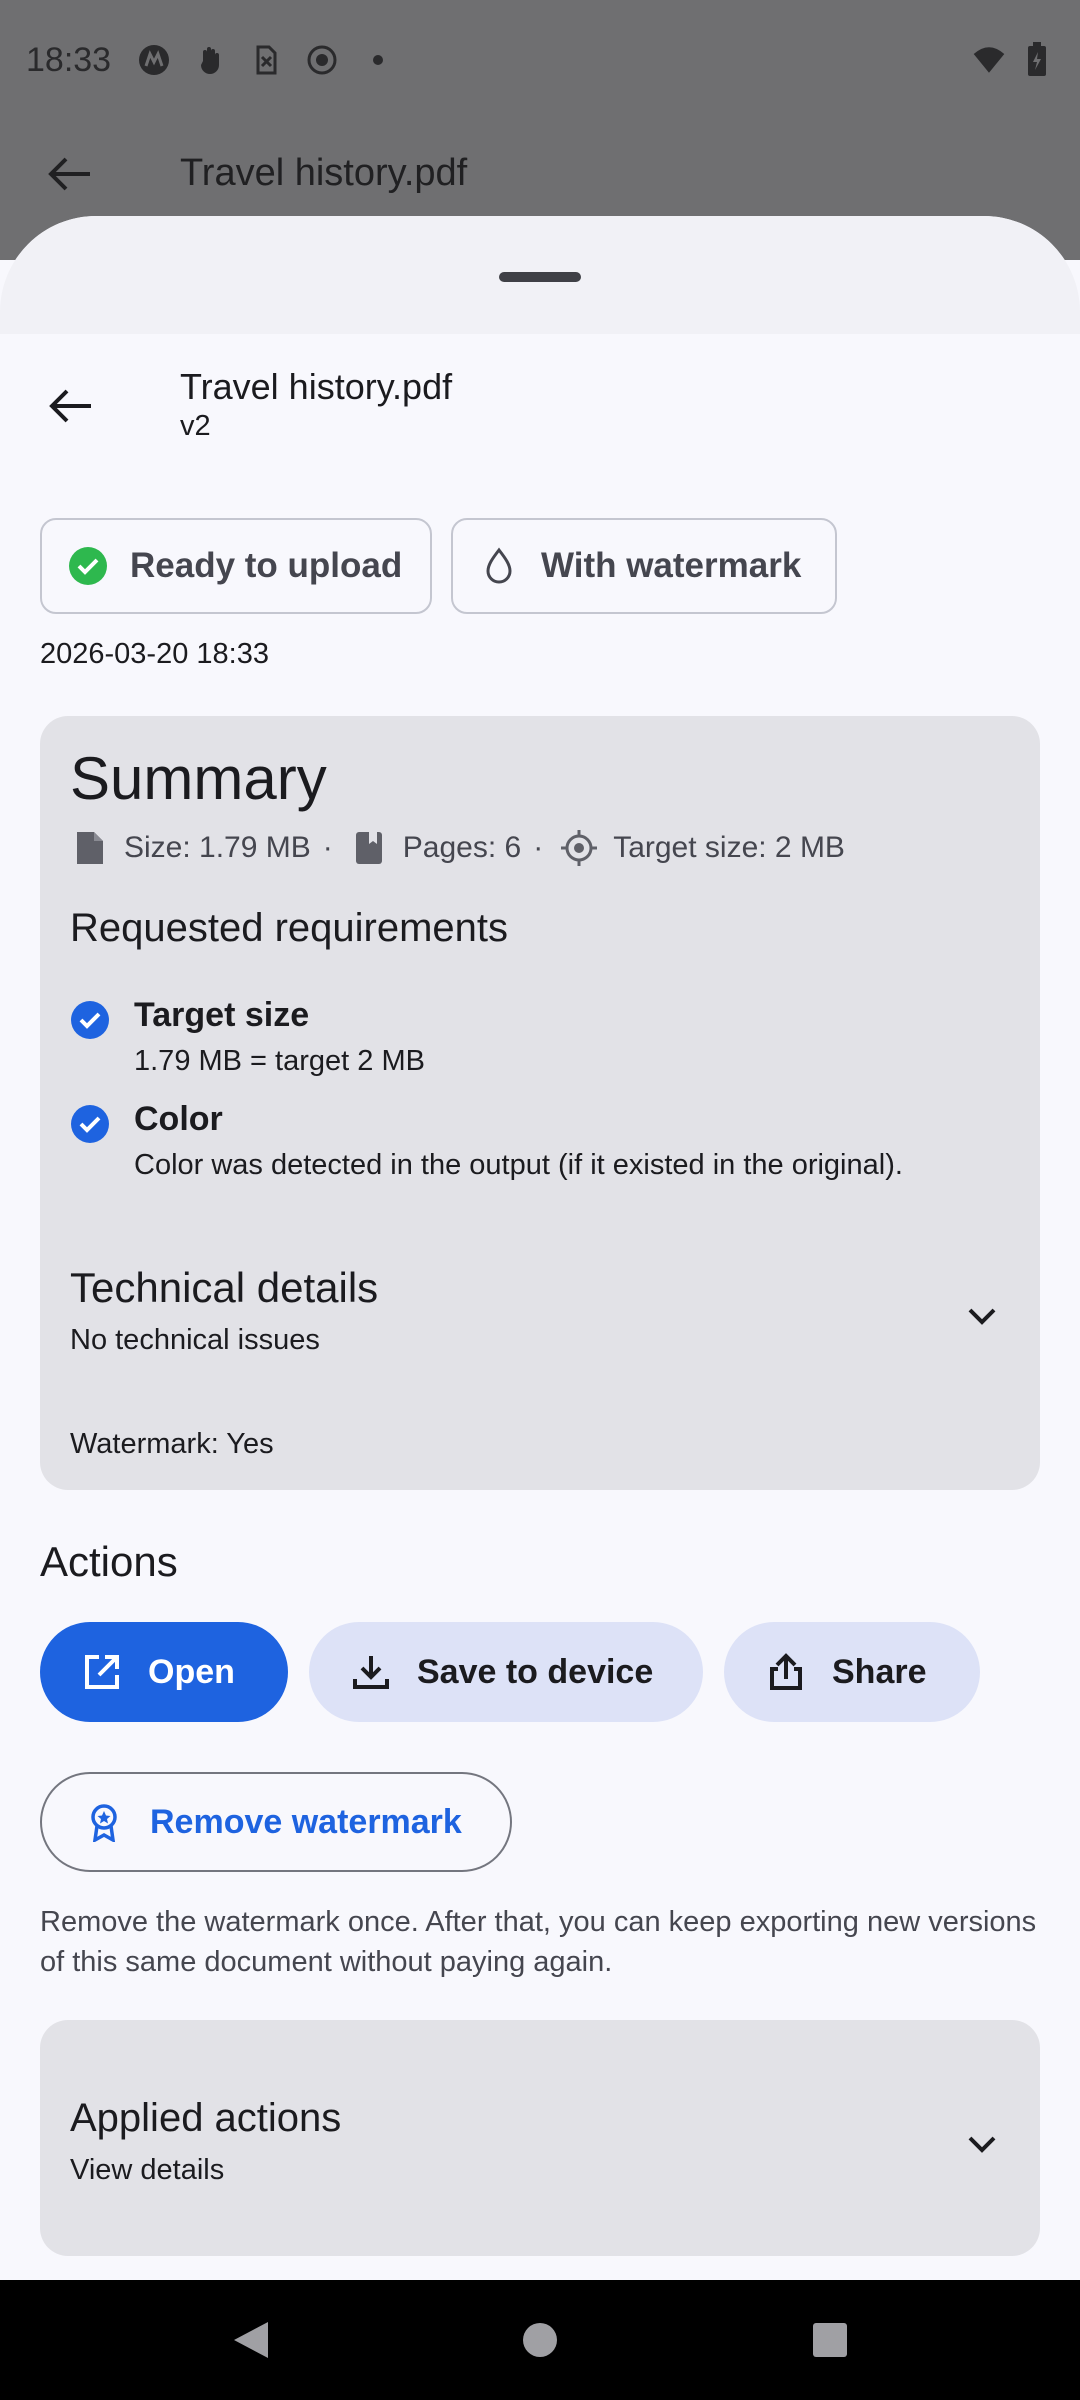 Image resolution: width=1080 pixels, height=2400 pixels. What do you see at coordinates (109, 1561) in the screenshot?
I see `actions-title: Actions` at bounding box center [109, 1561].